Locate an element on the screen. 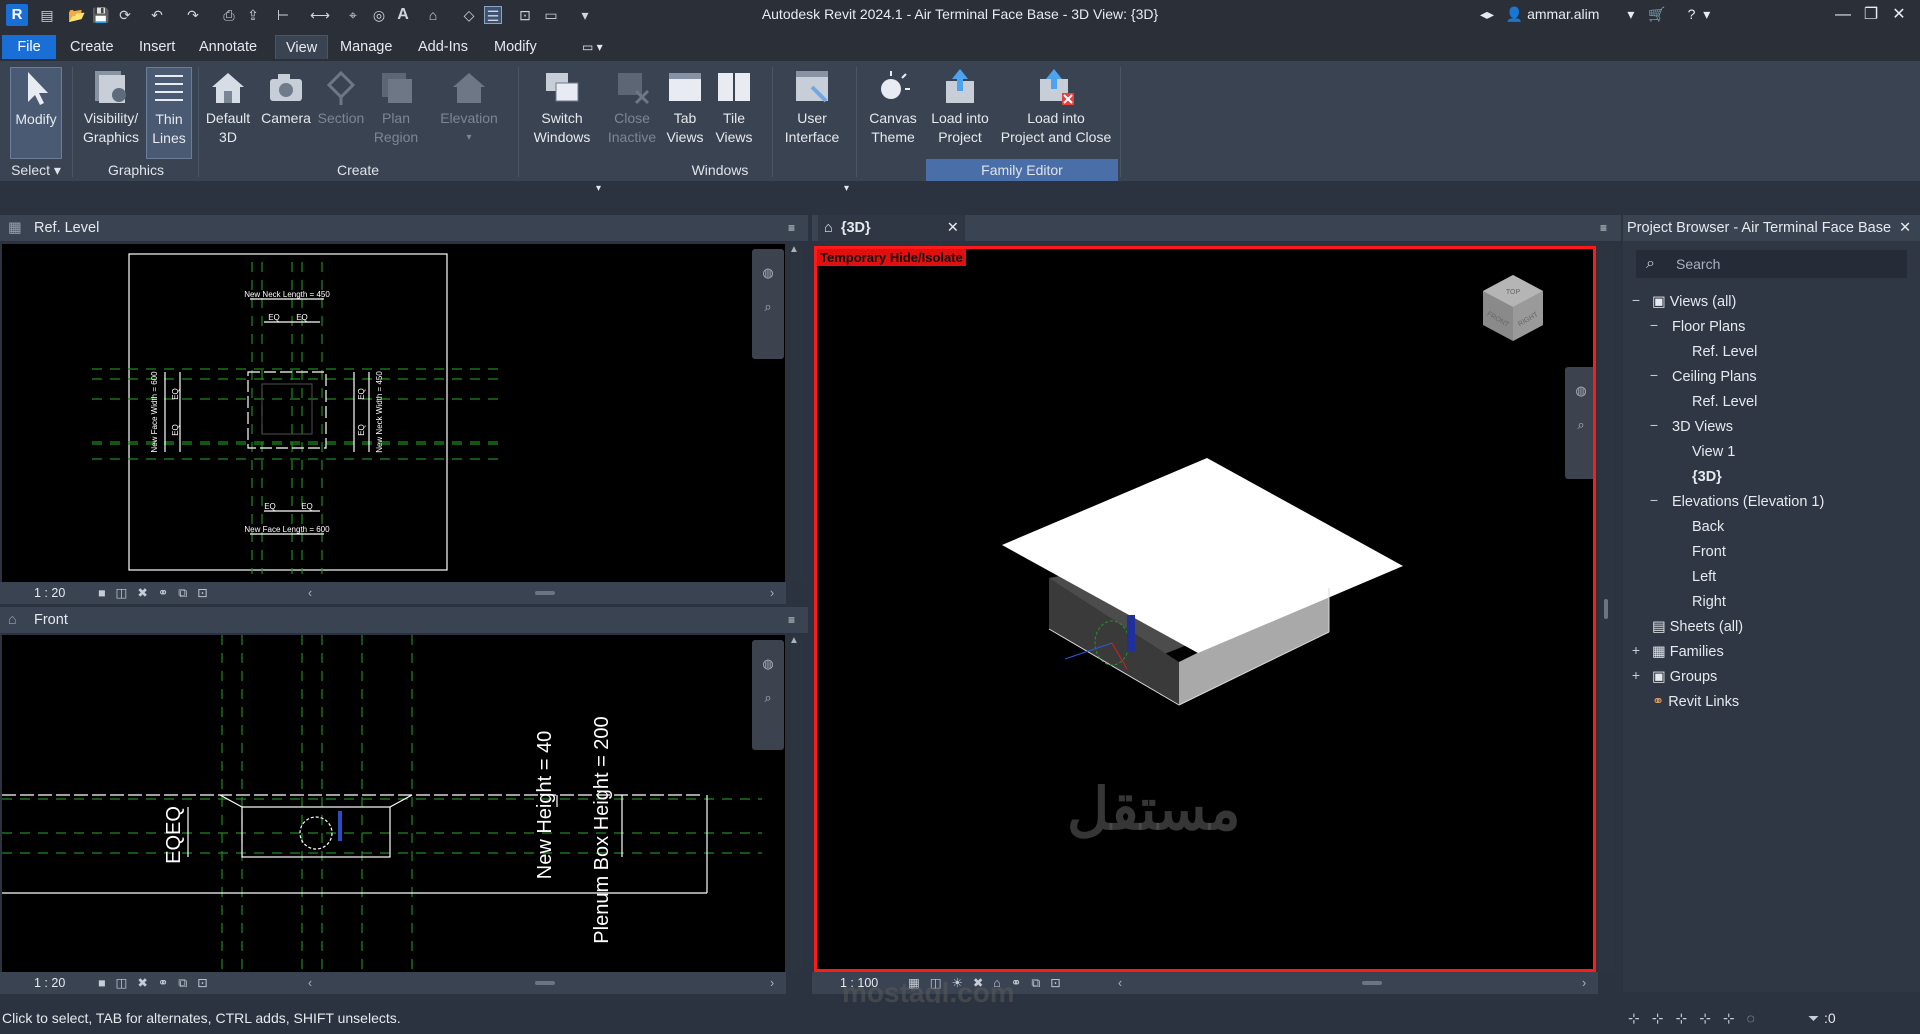 Image resolution: width=1920 pixels, height=1034 pixels. close-window-button: ✕ is located at coordinates (1899, 15).